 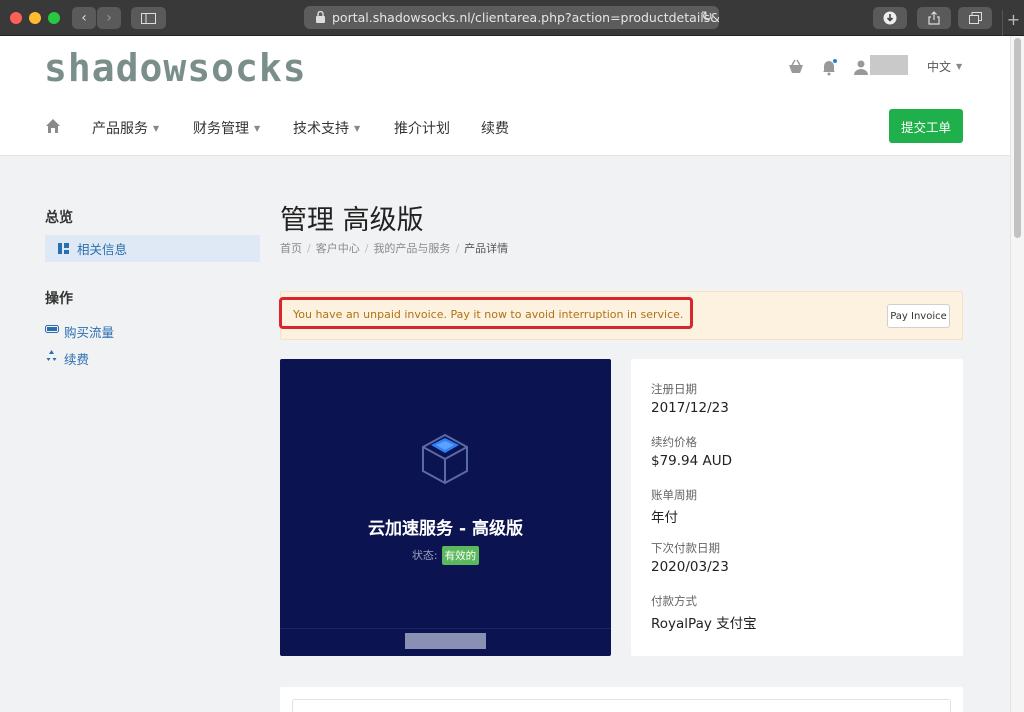 What do you see at coordinates (226, 128) in the screenshot?
I see `nav-billing: 财务管理 ▼` at bounding box center [226, 128].